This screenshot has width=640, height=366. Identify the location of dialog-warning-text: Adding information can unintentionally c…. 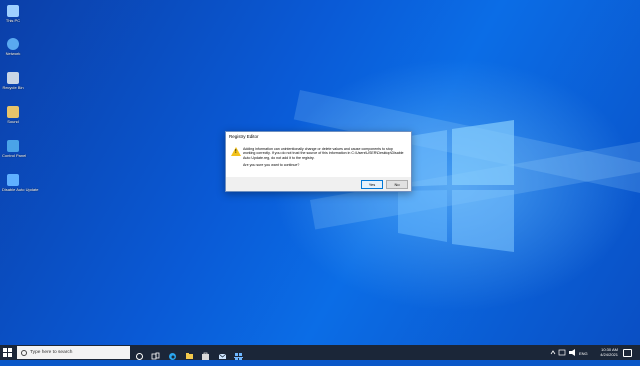
(323, 153).